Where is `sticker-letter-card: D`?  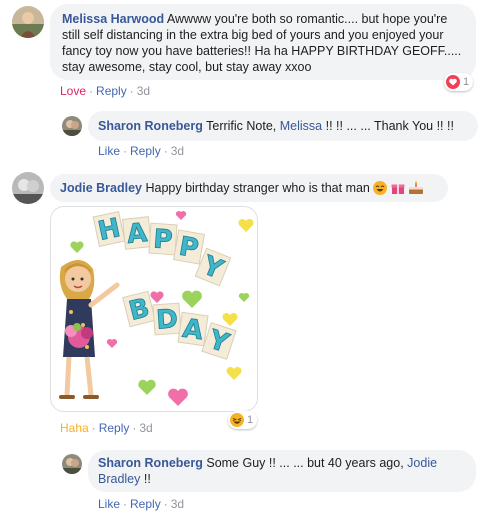 sticker-letter-card: D is located at coordinates (167, 319).